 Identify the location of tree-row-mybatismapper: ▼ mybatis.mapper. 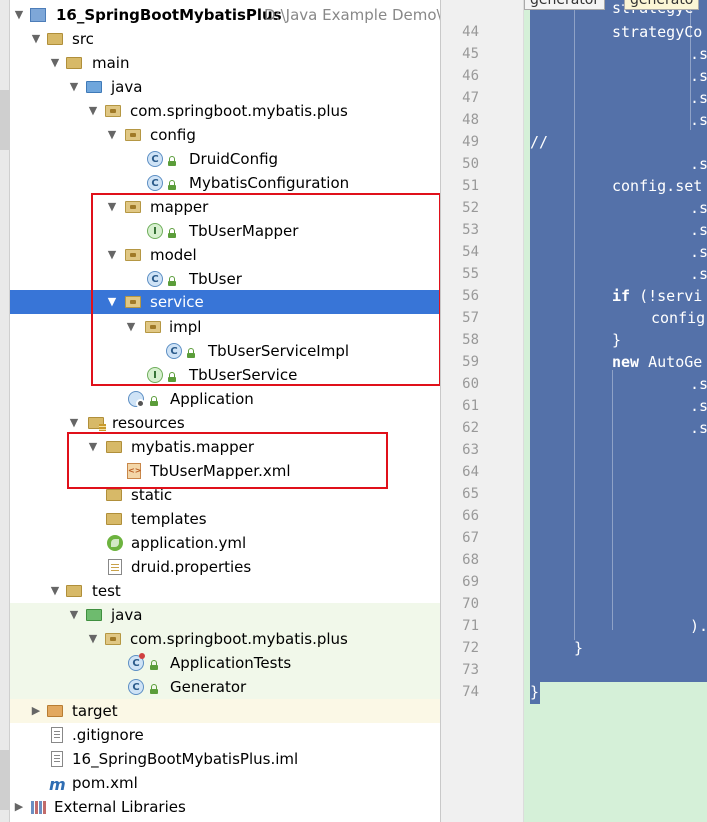
(225, 447).